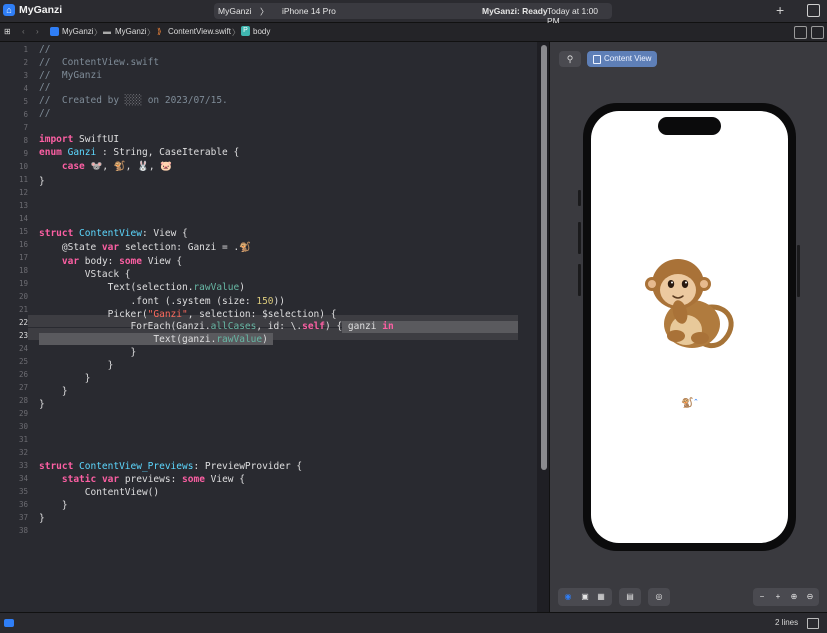 This screenshot has height=633, width=827. I want to click on line-number: 17, so click(16, 257).